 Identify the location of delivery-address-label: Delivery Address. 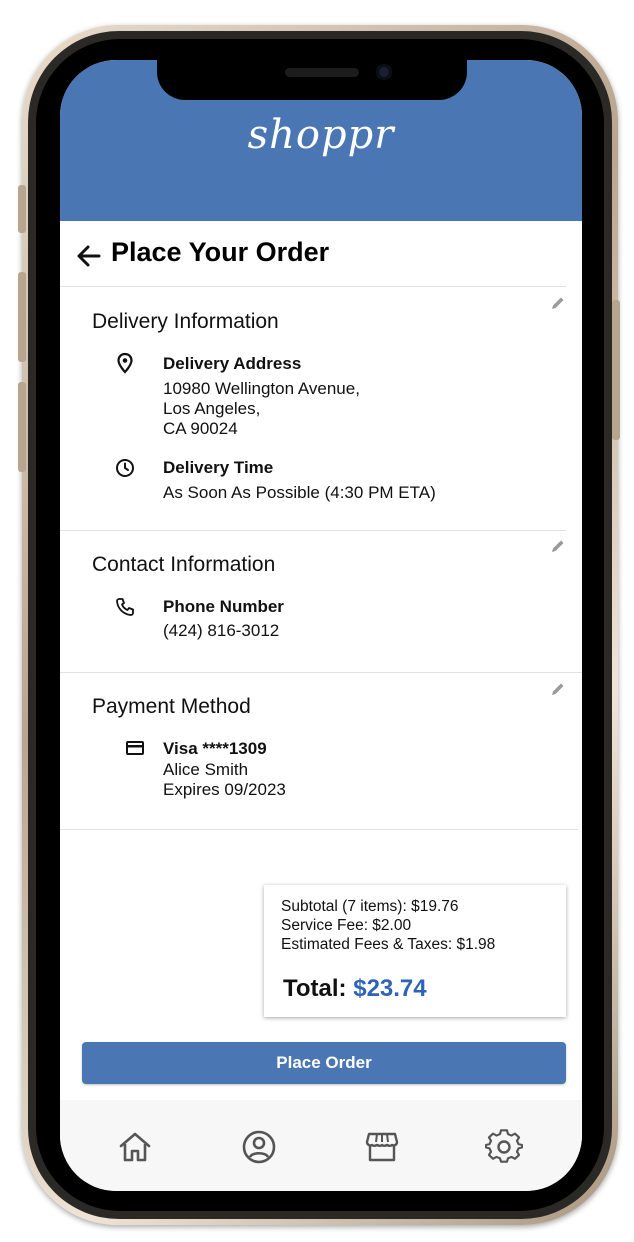
(232, 363).